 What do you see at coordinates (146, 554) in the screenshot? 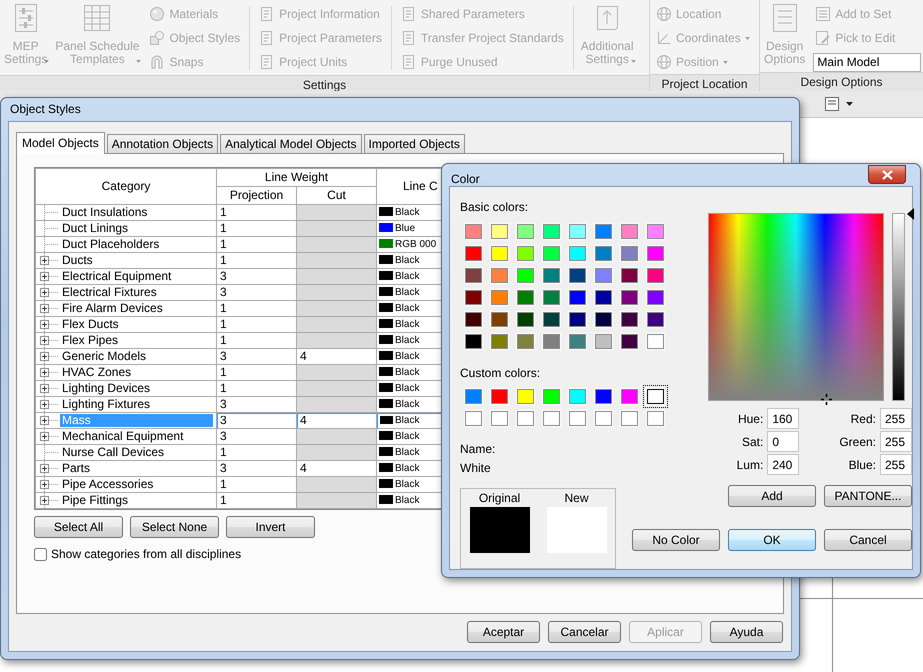
I see `checkbox-label: Show categories from all disciplines` at bounding box center [146, 554].